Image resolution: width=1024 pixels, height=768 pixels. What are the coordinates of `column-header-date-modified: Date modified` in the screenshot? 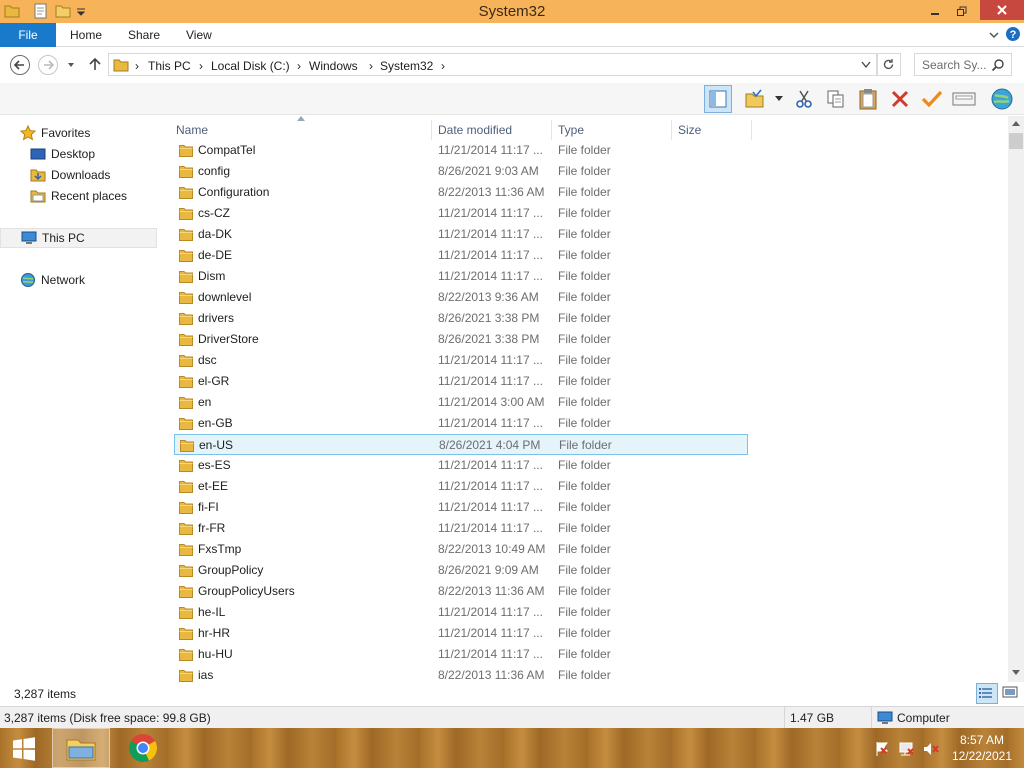 It's located at (492, 130).